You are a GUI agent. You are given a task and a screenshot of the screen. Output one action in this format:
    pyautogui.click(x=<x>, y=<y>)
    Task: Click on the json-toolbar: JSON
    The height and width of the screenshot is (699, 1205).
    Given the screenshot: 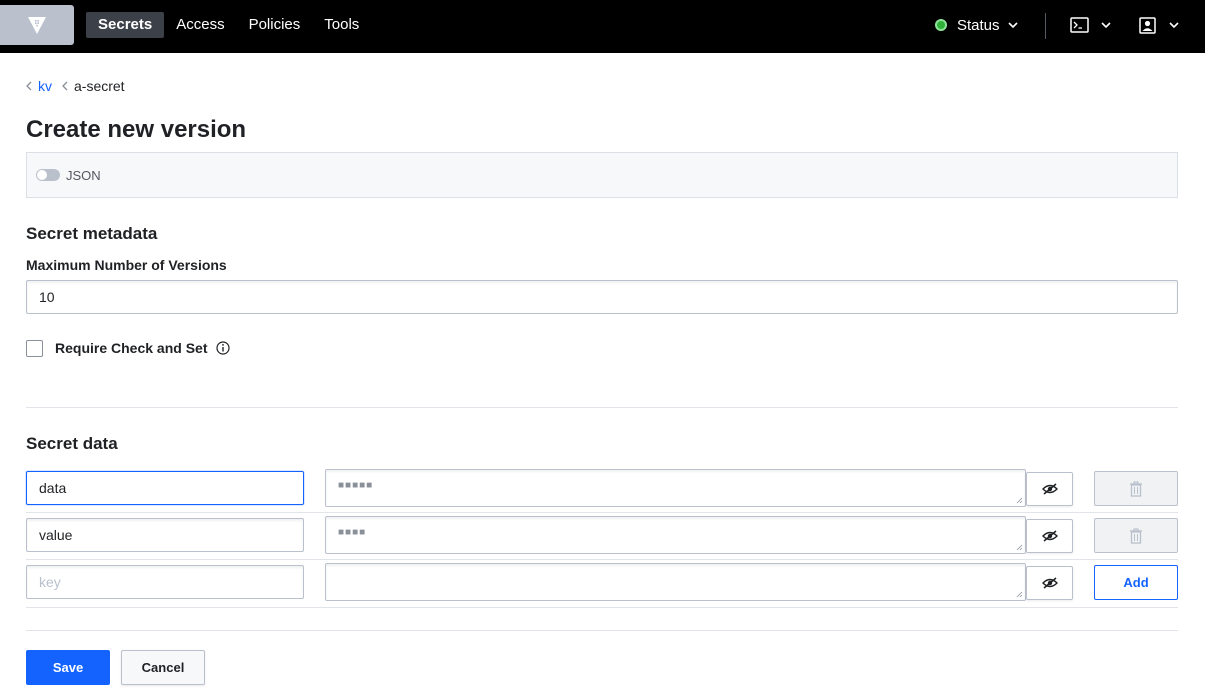 What is the action you would take?
    pyautogui.click(x=602, y=175)
    